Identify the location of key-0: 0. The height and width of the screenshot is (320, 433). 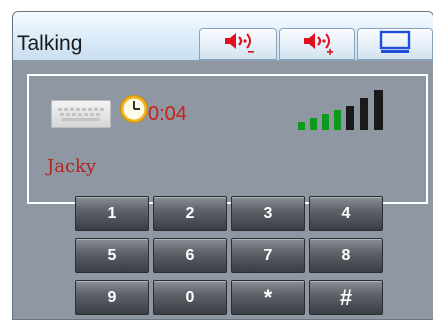
(190, 297).